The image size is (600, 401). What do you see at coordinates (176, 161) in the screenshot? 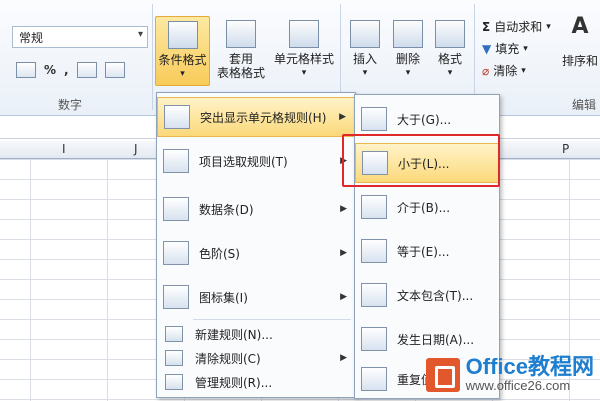
I see `top-ten-icon` at bounding box center [176, 161].